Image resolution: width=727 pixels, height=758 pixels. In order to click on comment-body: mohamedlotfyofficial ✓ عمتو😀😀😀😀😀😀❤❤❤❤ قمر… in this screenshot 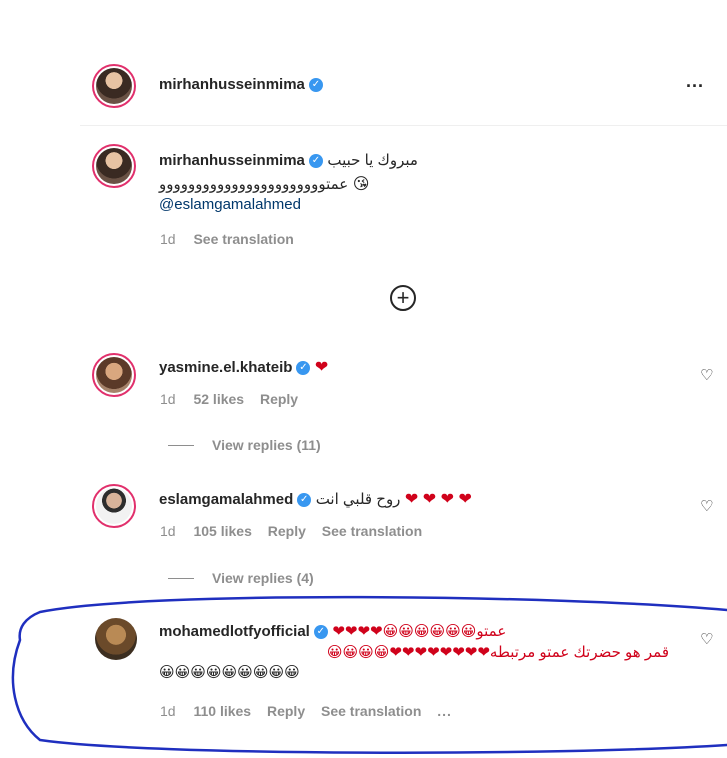, I will do `click(414, 651)`.